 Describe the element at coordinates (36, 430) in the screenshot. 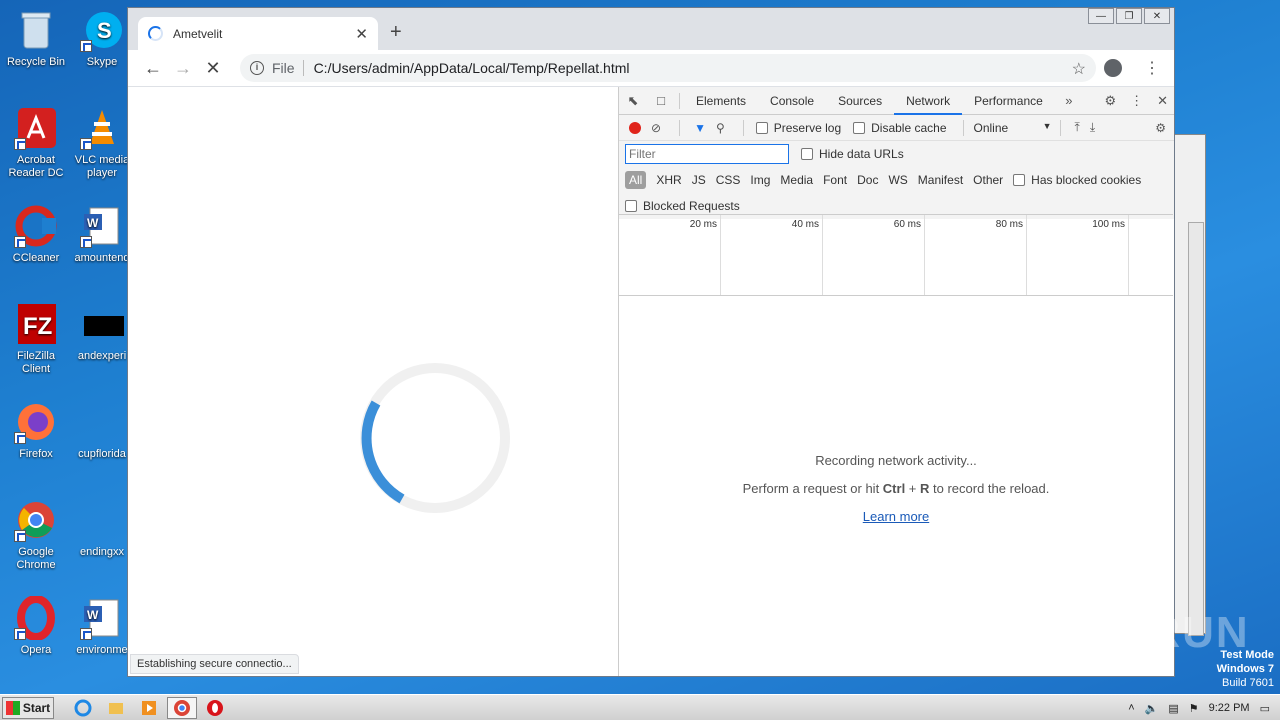

I see `desktop-icon-firefox: Firefox` at that location.